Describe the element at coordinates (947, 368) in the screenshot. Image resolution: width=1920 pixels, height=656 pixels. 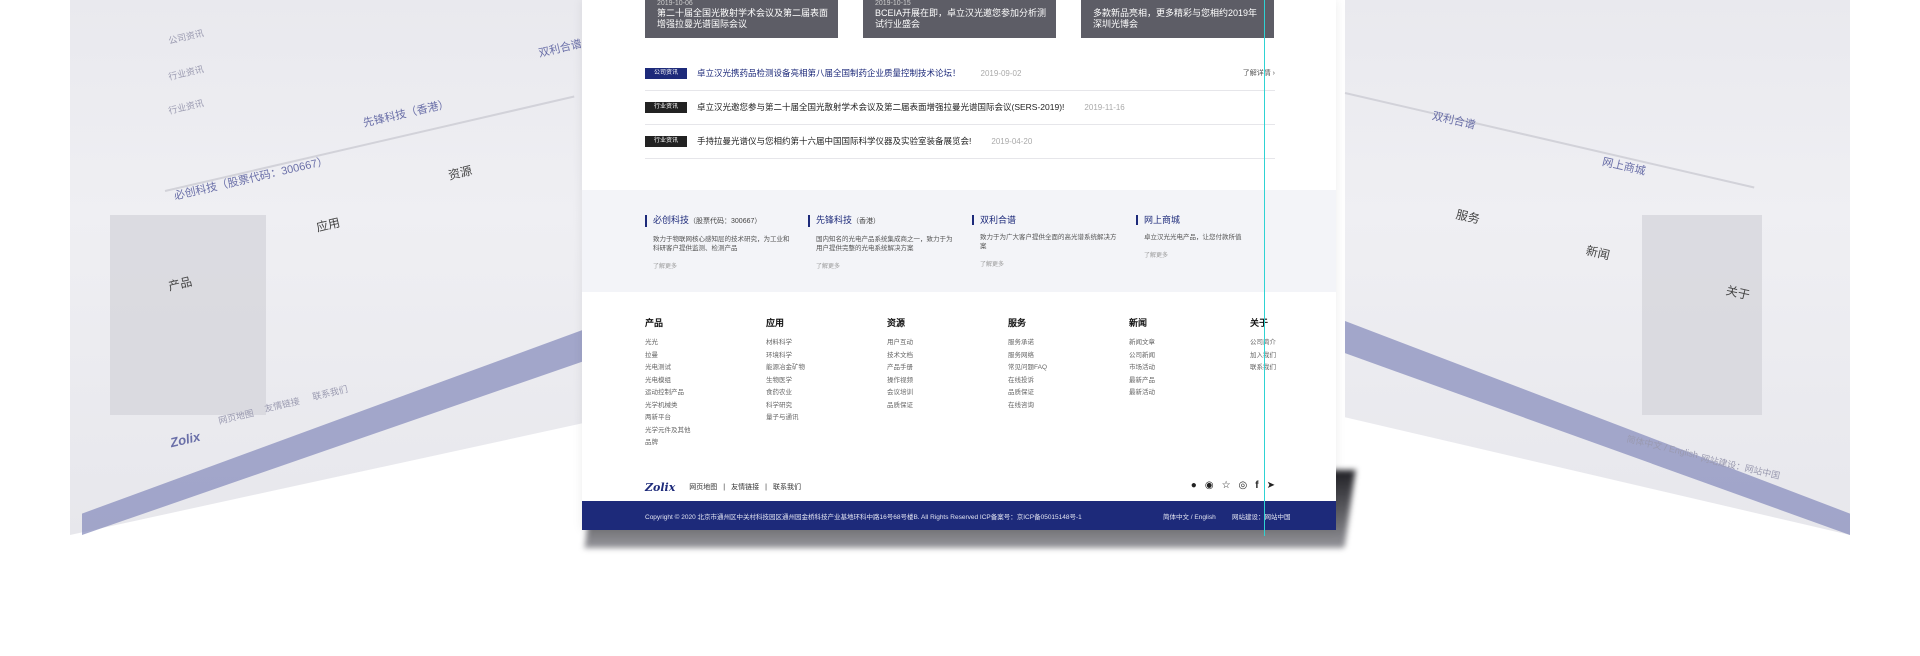
I see `footer-link: 产品手册` at that location.